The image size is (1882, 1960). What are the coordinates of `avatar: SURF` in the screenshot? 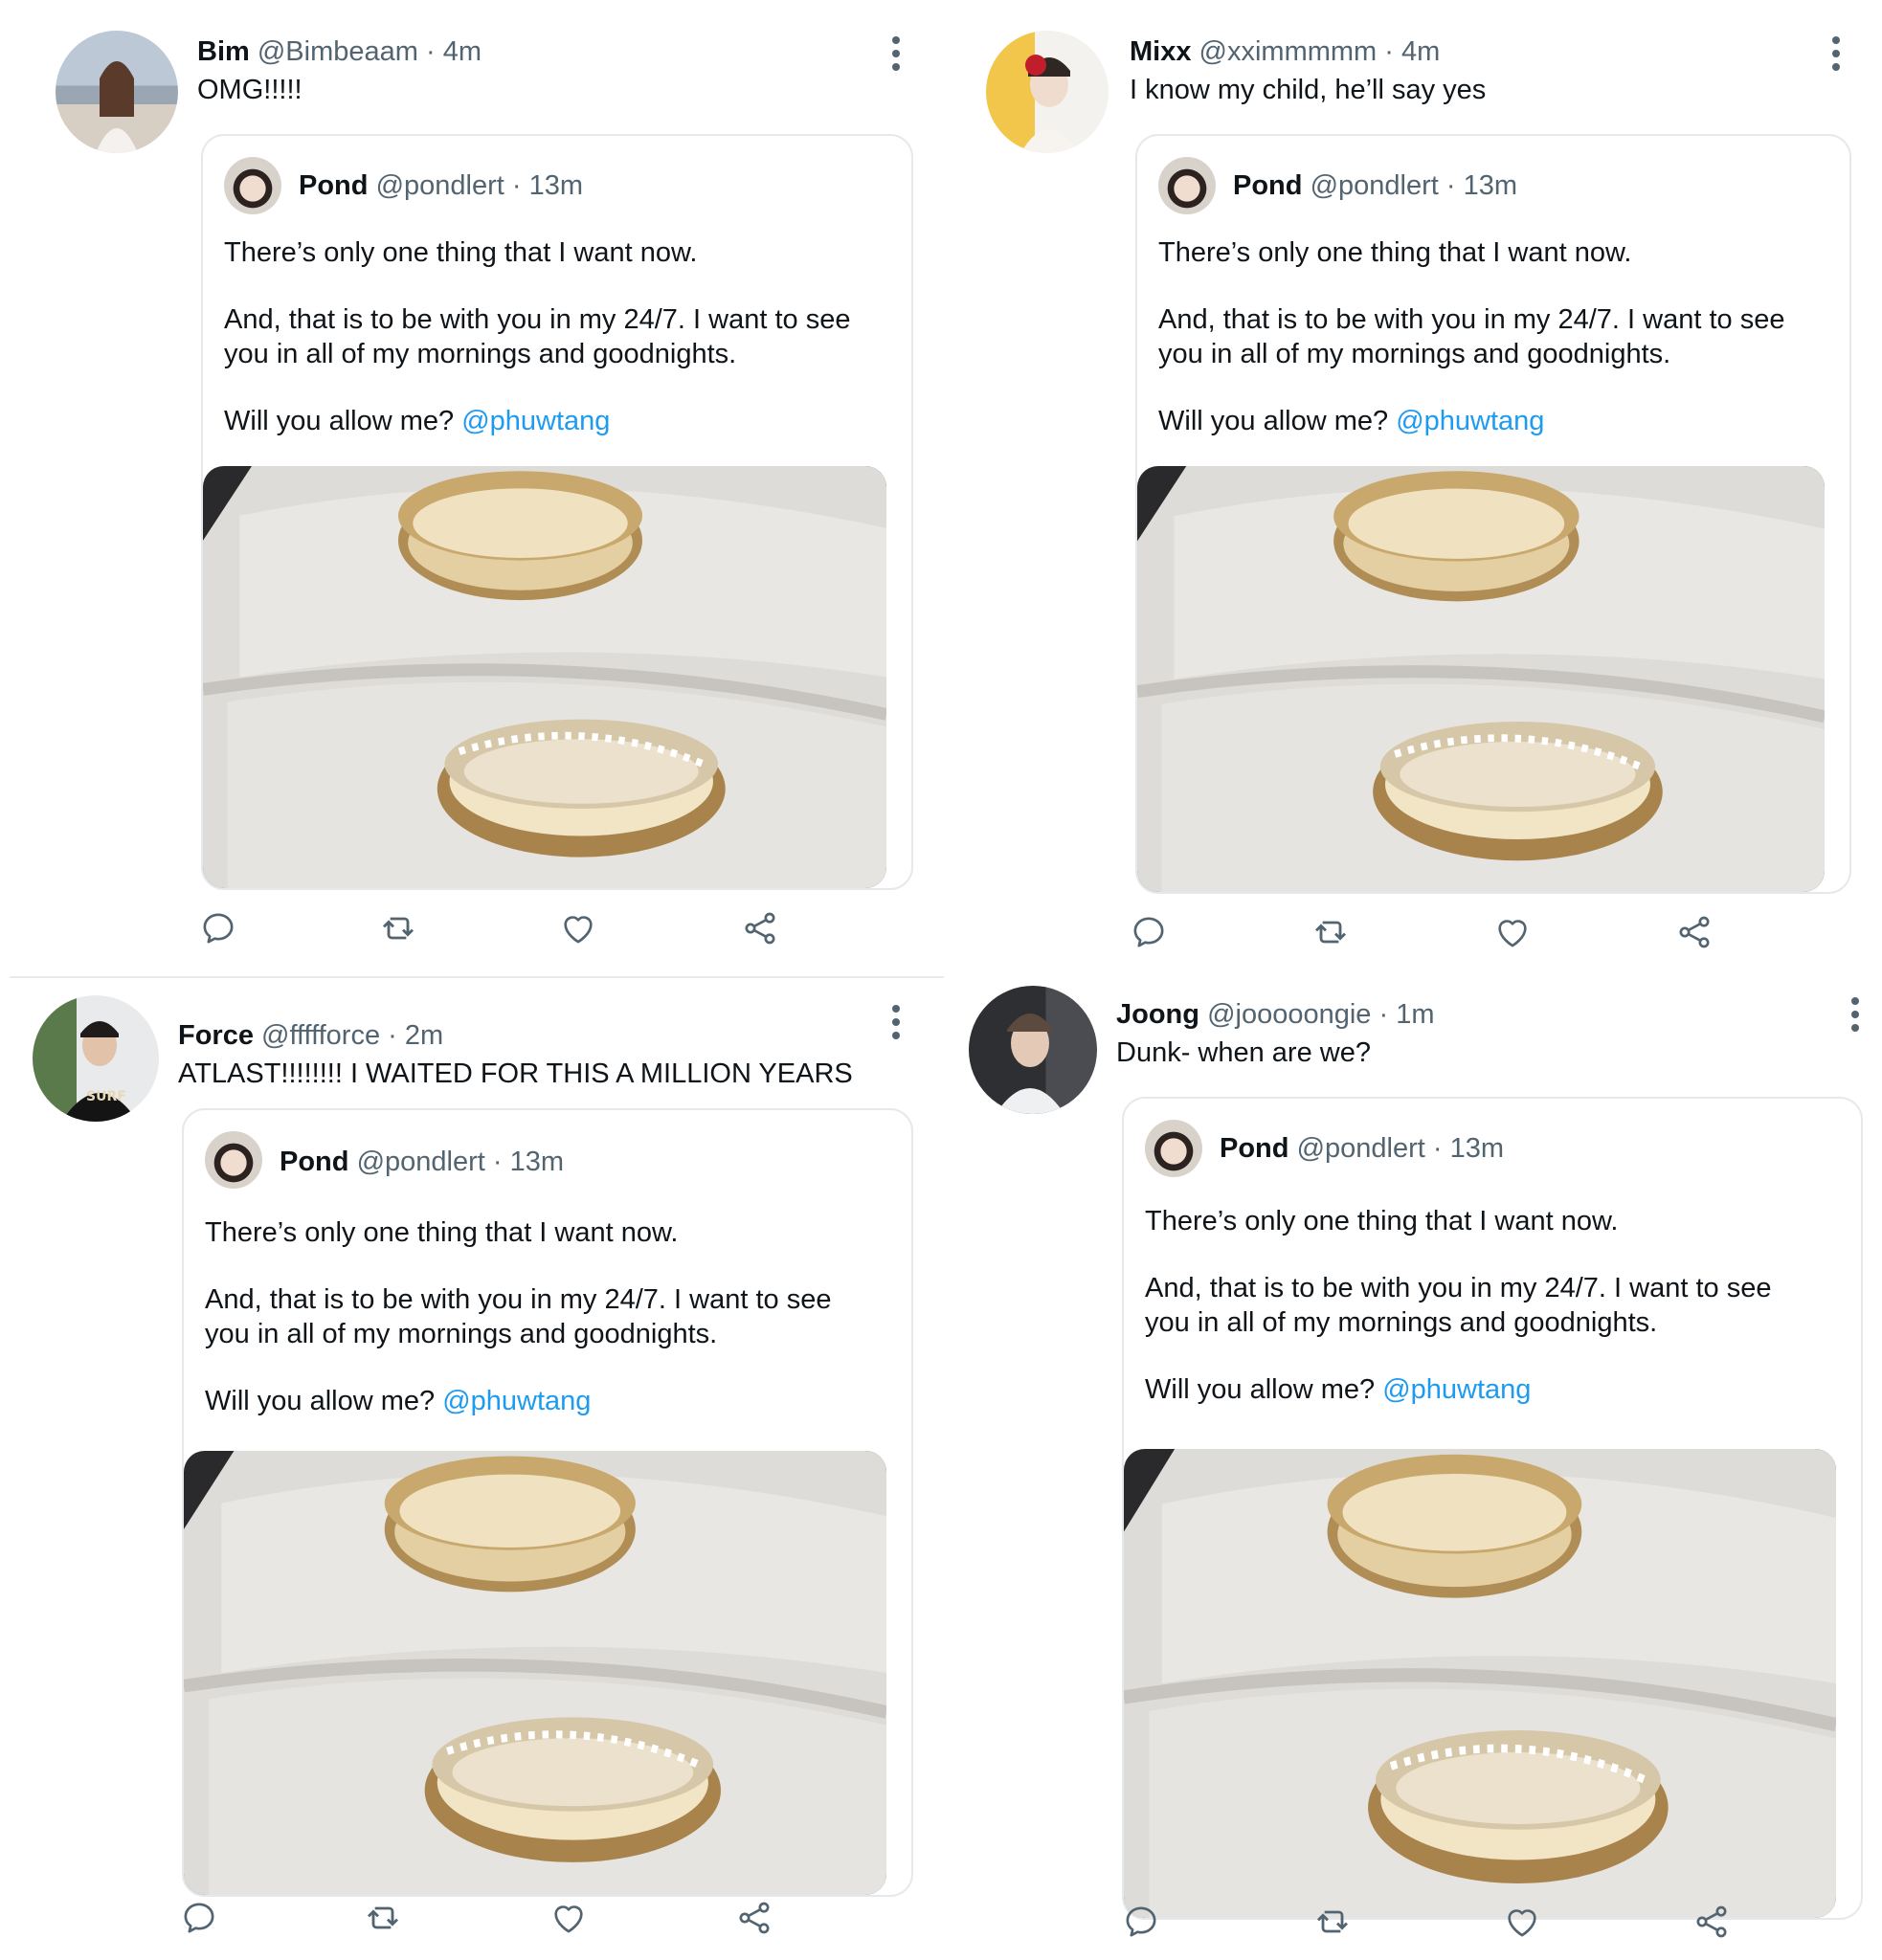 It's located at (96, 1059).